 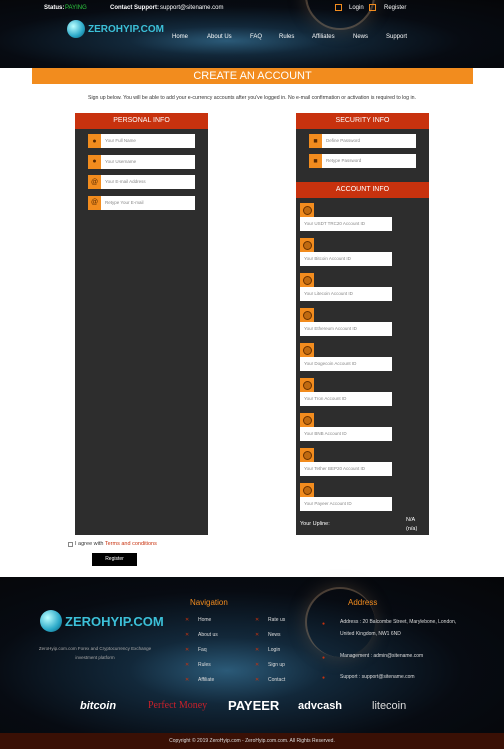 What do you see at coordinates (95, 657) in the screenshot?
I see `tagline-line: investment platform` at bounding box center [95, 657].